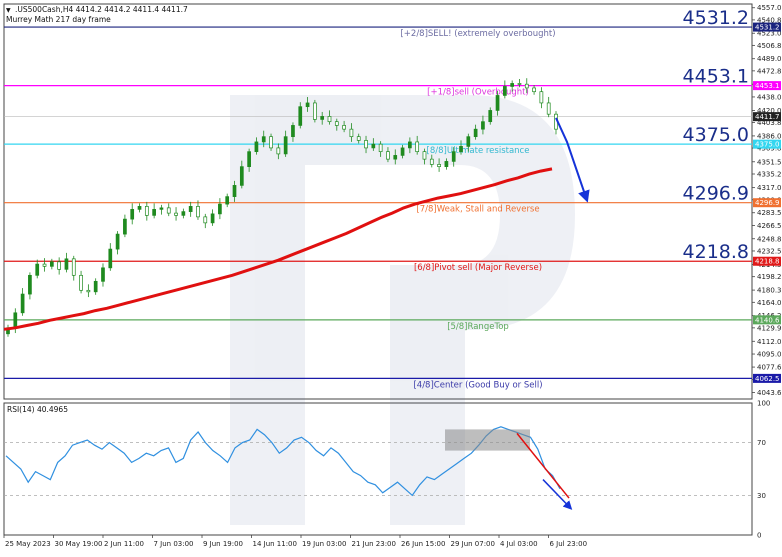 The height and width of the screenshot is (557, 782). What do you see at coordinates (767, 28) in the screenshot?
I see `level-price-label: 4531.2` at bounding box center [767, 28].